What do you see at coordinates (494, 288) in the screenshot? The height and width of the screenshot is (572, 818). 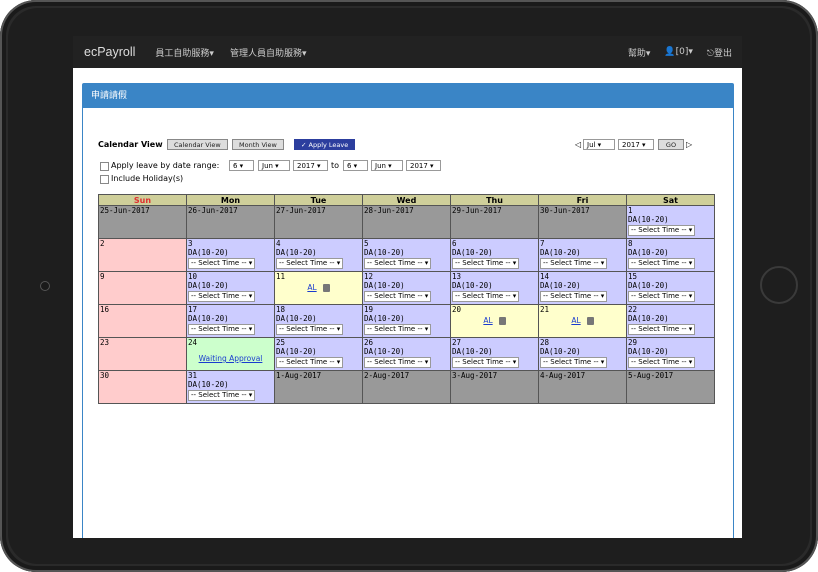 I see `calendar-day-cell: 13 DA(10-20) -- Select Time -- ▾` at bounding box center [494, 288].